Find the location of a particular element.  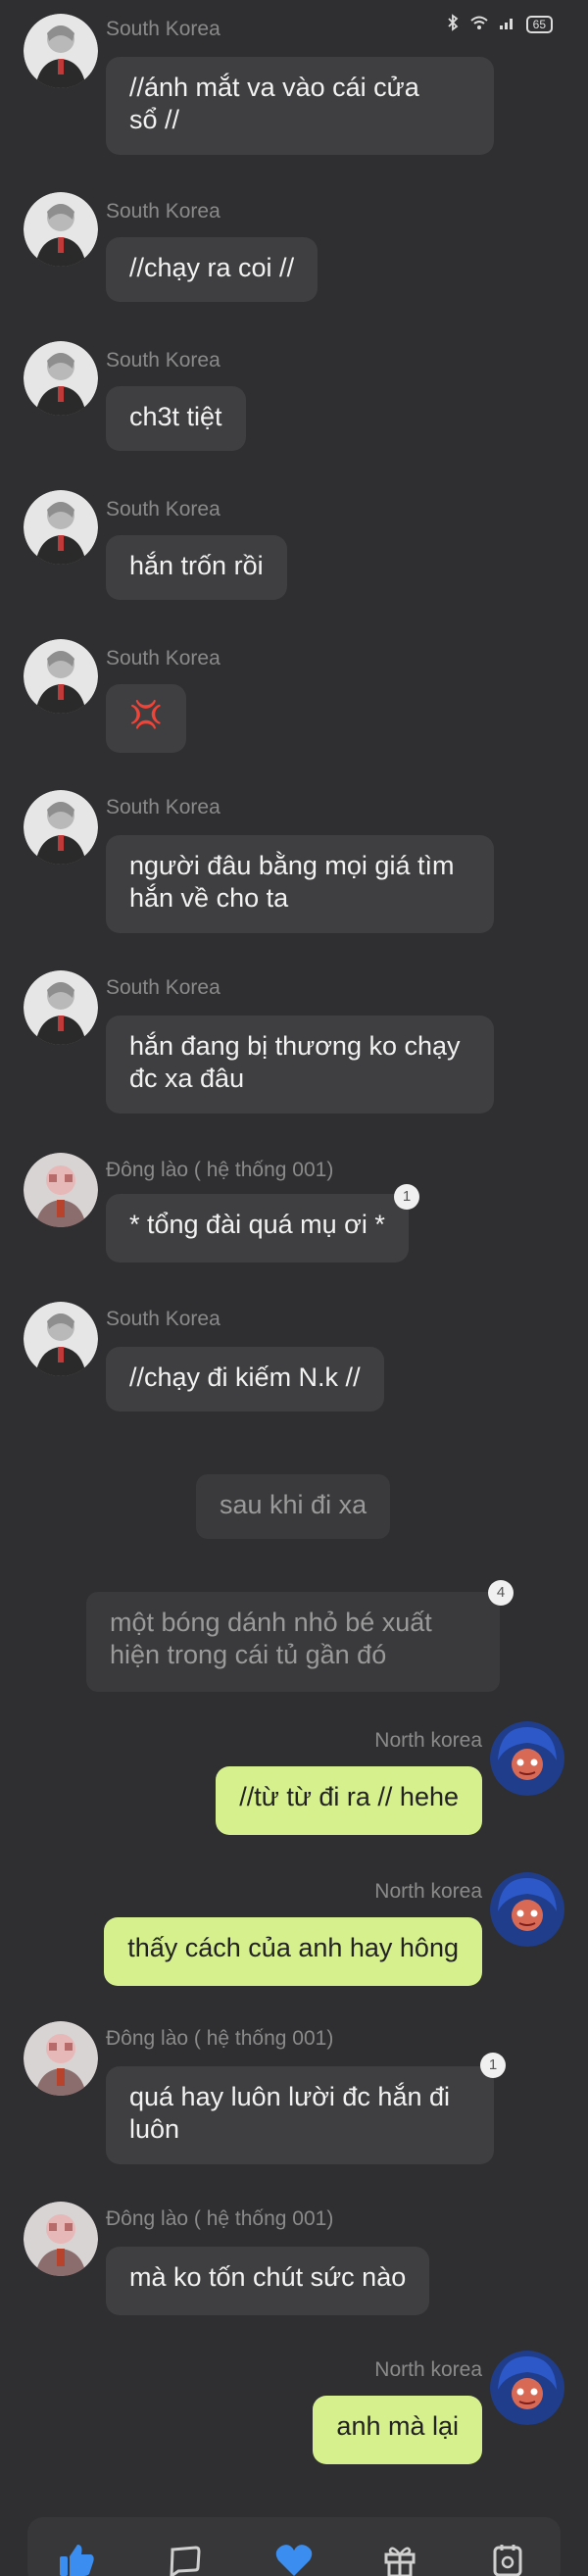

gift-icon is located at coordinates (399, 2558).